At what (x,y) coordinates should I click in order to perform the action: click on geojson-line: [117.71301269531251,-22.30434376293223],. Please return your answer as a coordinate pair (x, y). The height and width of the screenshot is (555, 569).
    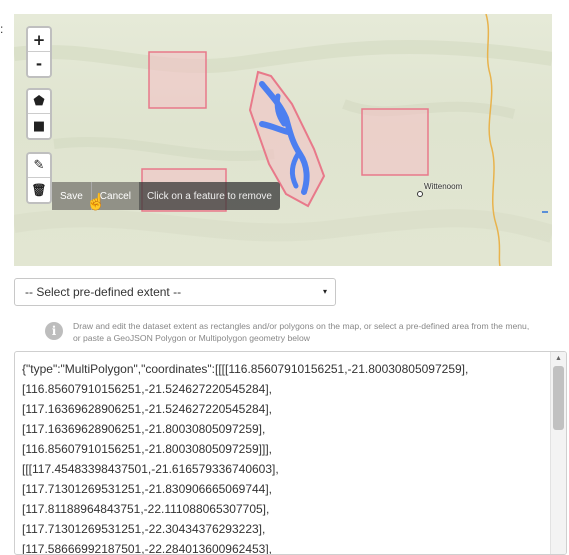
    Looking at the image, I should click on (144, 529).